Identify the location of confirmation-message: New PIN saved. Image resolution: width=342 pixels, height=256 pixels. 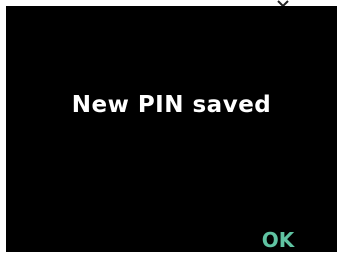
(171, 105).